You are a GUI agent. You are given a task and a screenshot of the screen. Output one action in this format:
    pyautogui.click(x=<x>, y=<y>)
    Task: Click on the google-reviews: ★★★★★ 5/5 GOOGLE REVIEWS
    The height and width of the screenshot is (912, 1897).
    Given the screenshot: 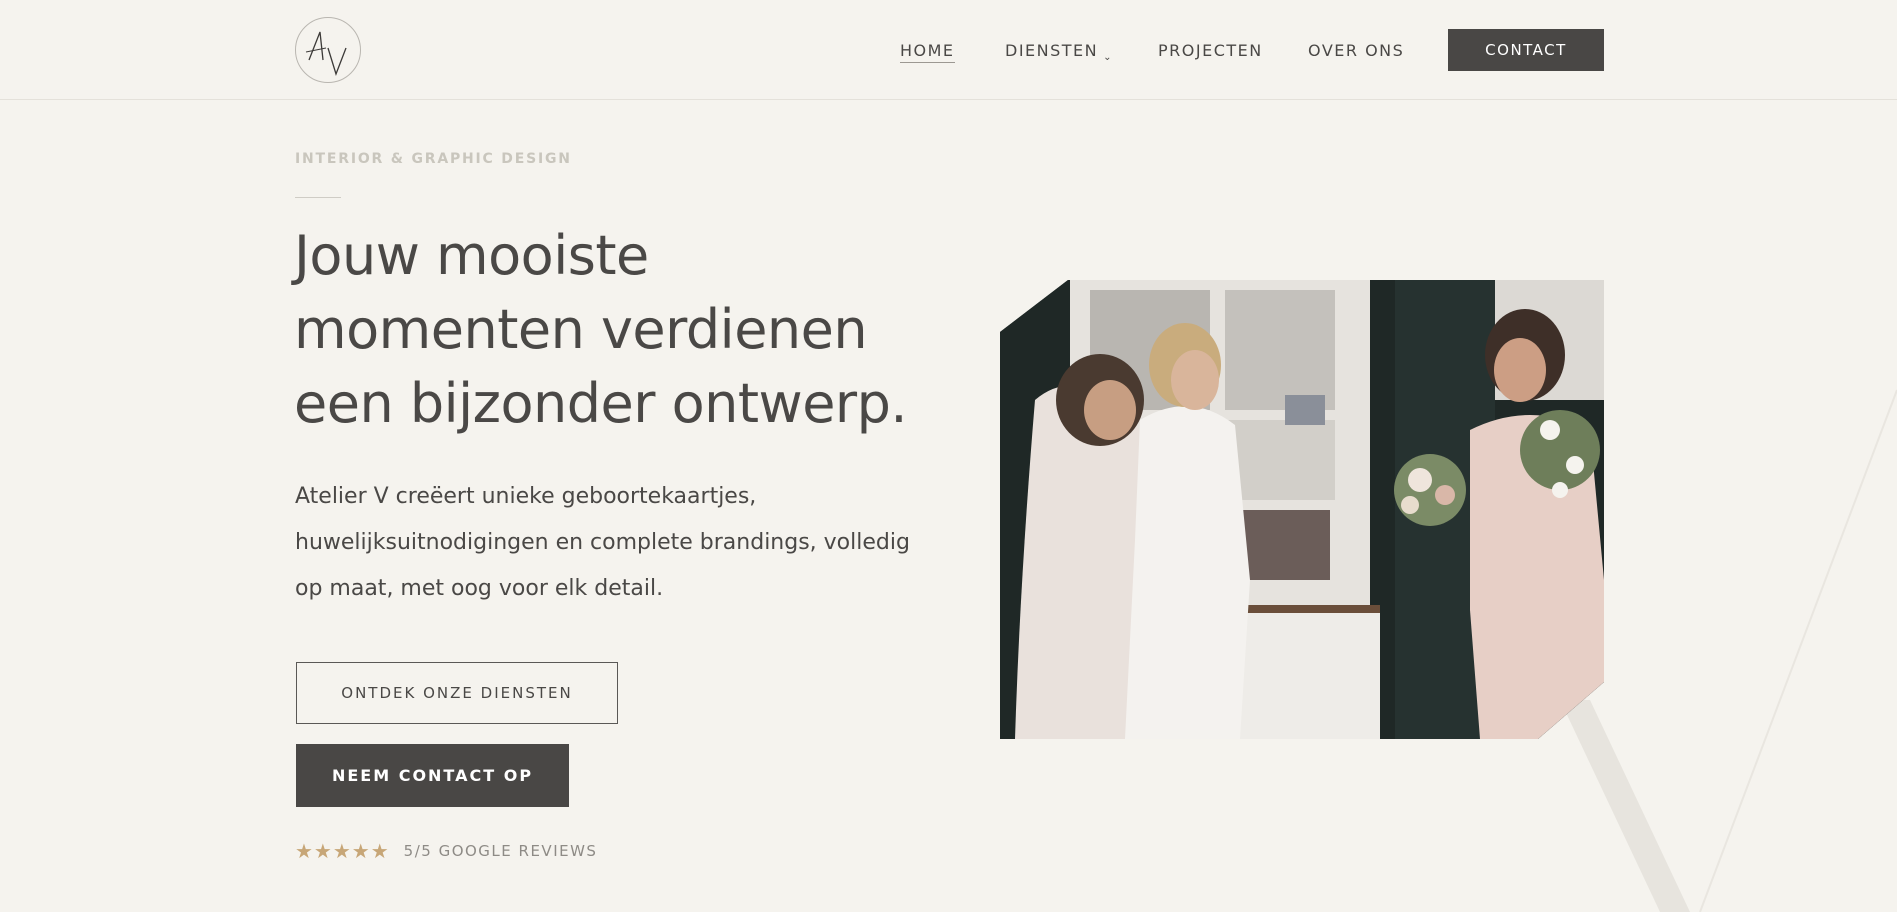 What is the action you would take?
    pyautogui.click(x=446, y=851)
    